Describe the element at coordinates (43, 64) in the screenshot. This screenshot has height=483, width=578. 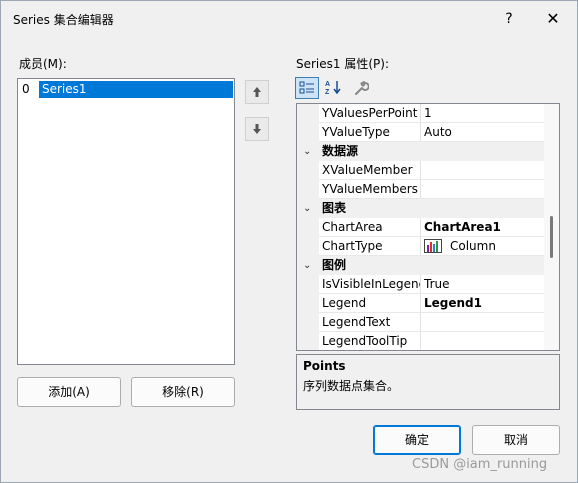
I see `members-label: 成员(M):` at that location.